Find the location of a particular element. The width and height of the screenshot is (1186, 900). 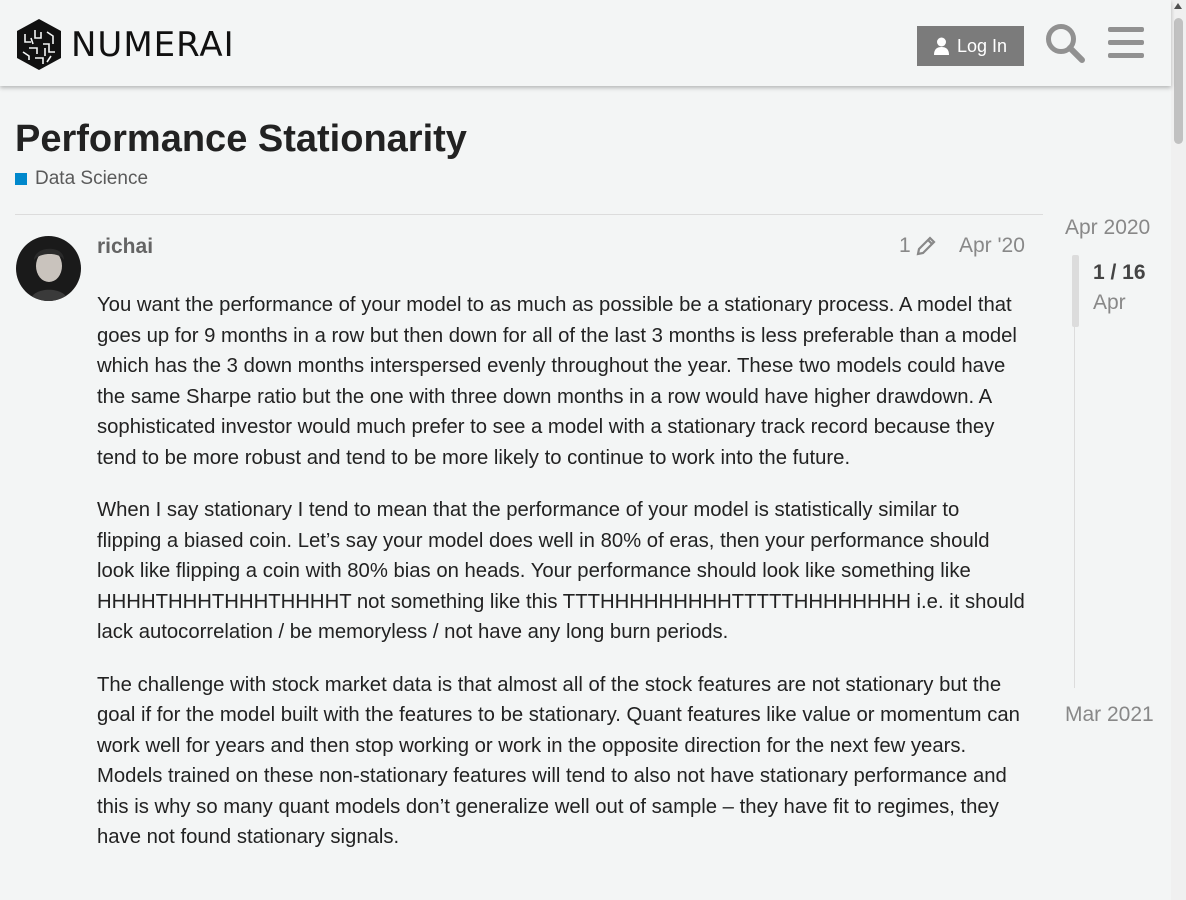

edit-history-button: 1 is located at coordinates (918, 246).